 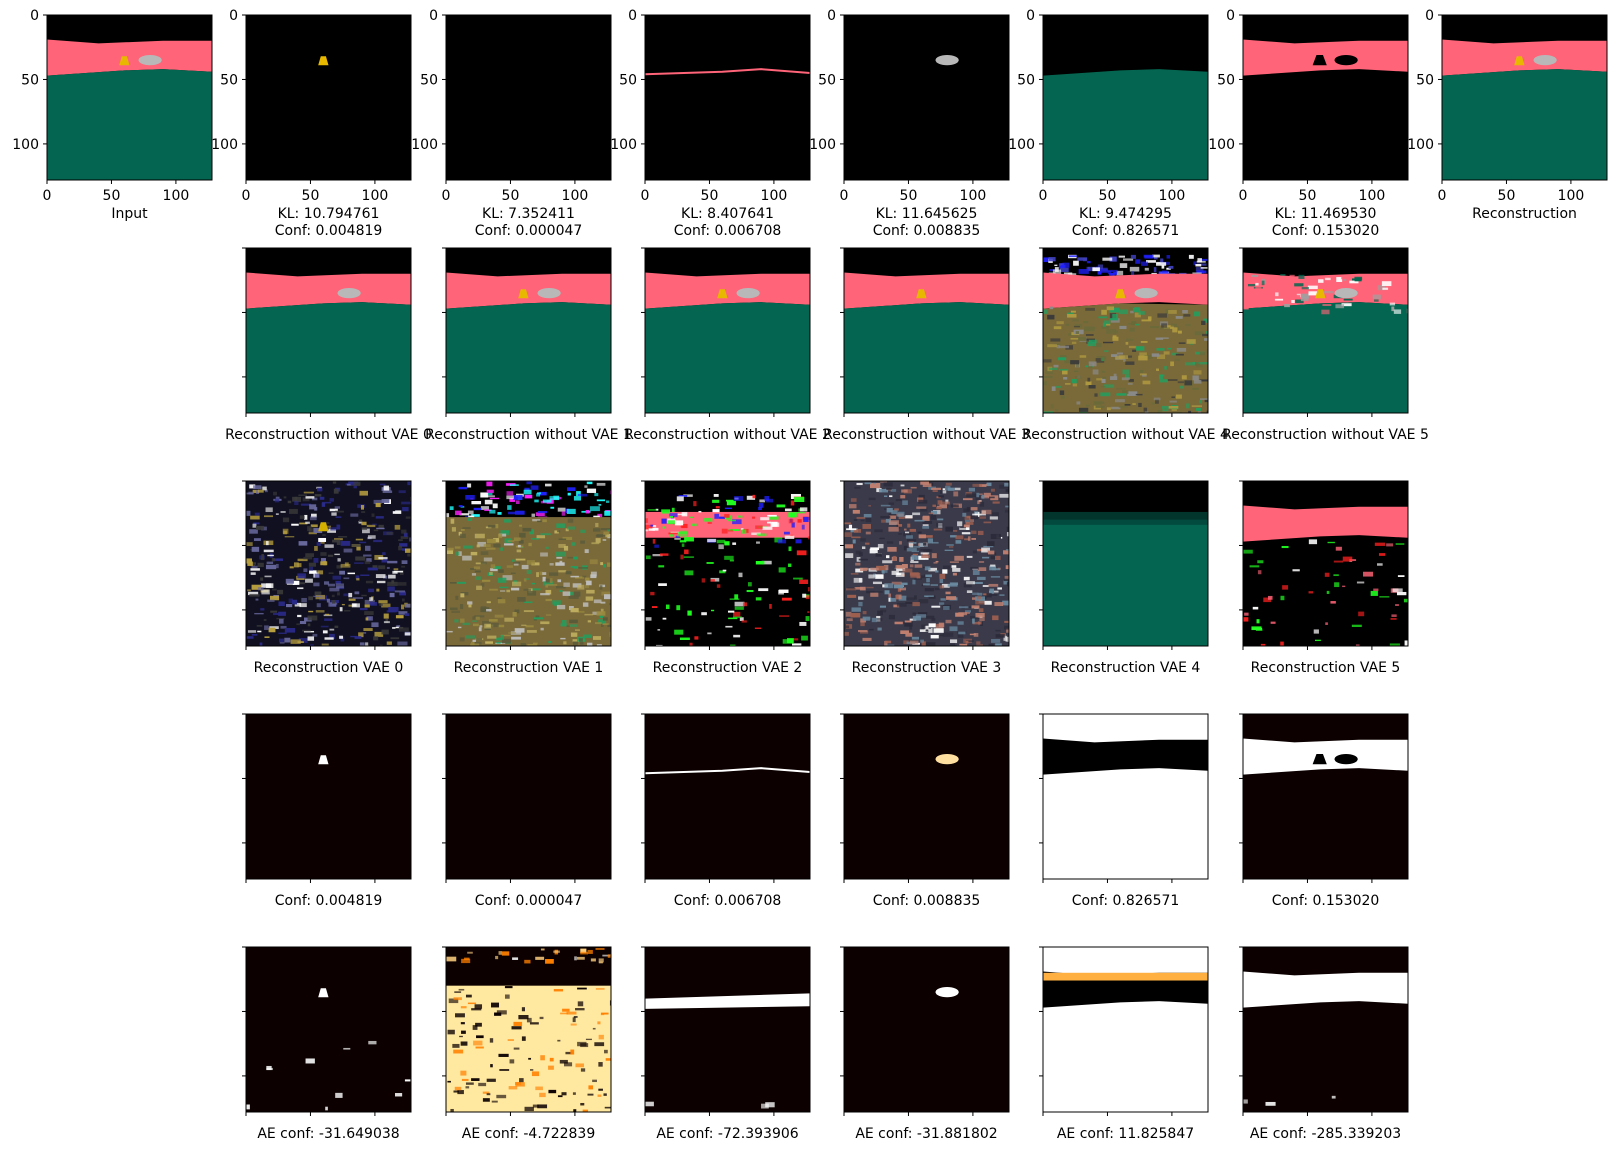 I want to click on panel-caption: KL: 8.407641, so click(x=727, y=214).